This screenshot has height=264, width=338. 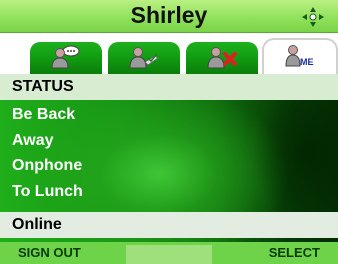 I want to click on status-item-away: Away, so click(x=169, y=141).